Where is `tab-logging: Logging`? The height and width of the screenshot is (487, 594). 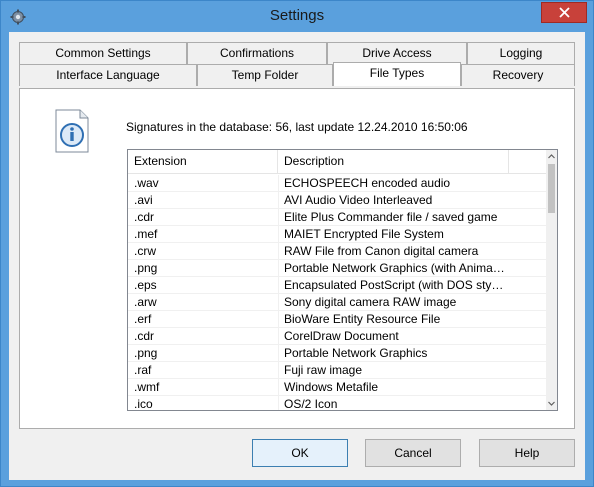
tab-logging: Logging is located at coordinates (521, 53).